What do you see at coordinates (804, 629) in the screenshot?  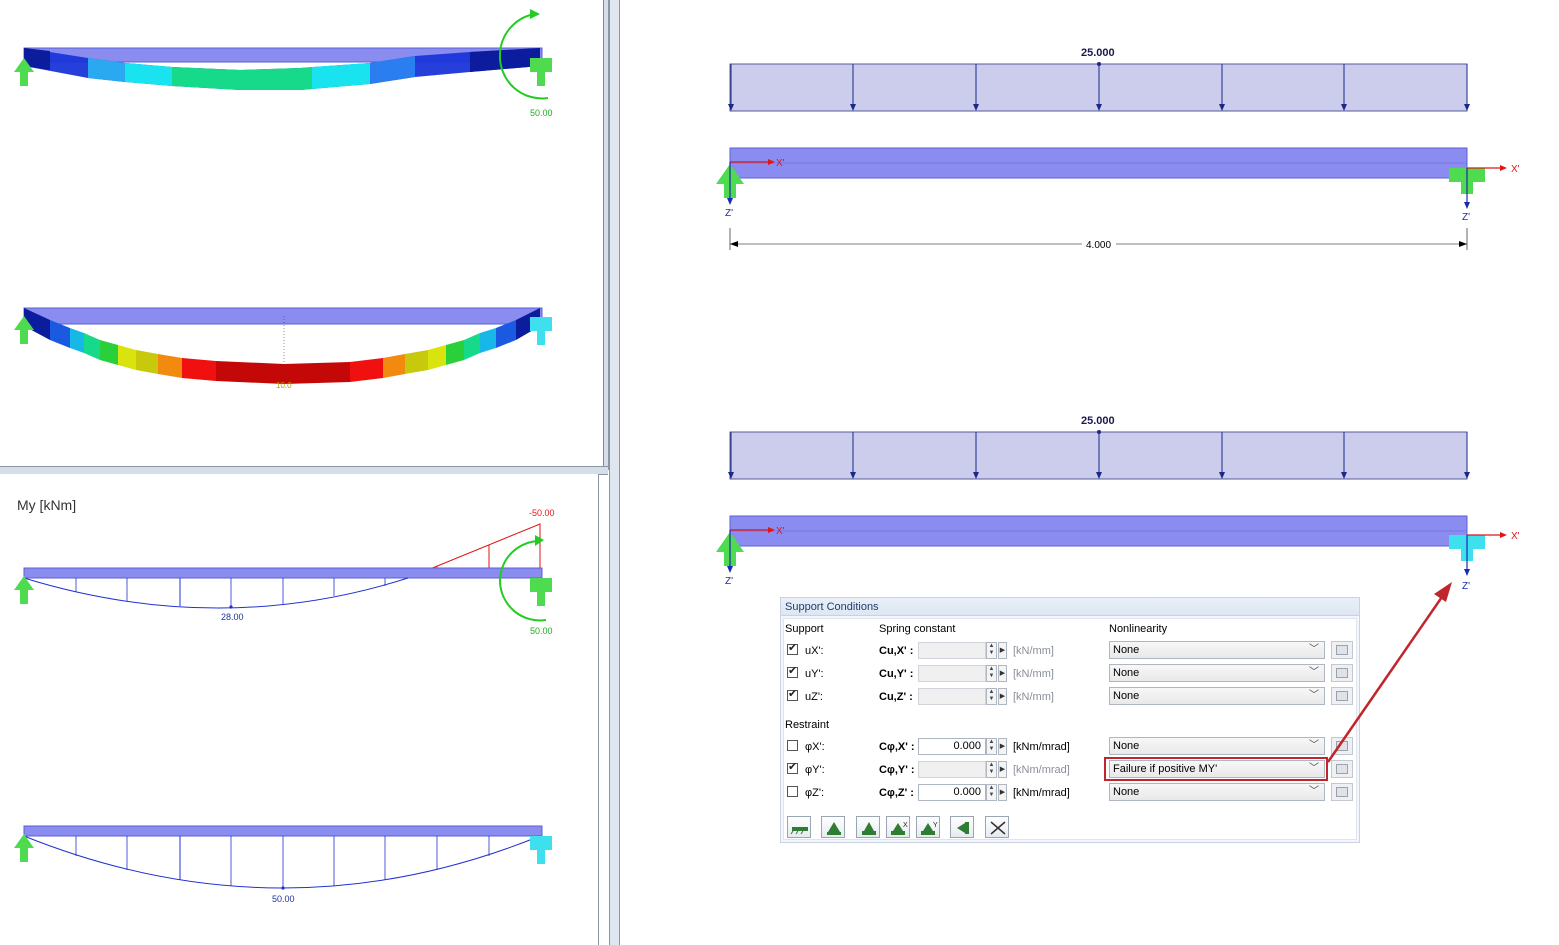 I see `column-support-header: Support` at bounding box center [804, 629].